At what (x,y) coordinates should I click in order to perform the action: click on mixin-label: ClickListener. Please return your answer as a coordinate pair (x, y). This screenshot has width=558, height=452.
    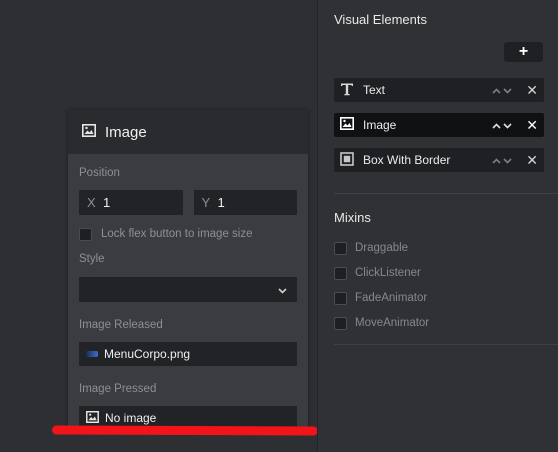
    Looking at the image, I should click on (388, 273).